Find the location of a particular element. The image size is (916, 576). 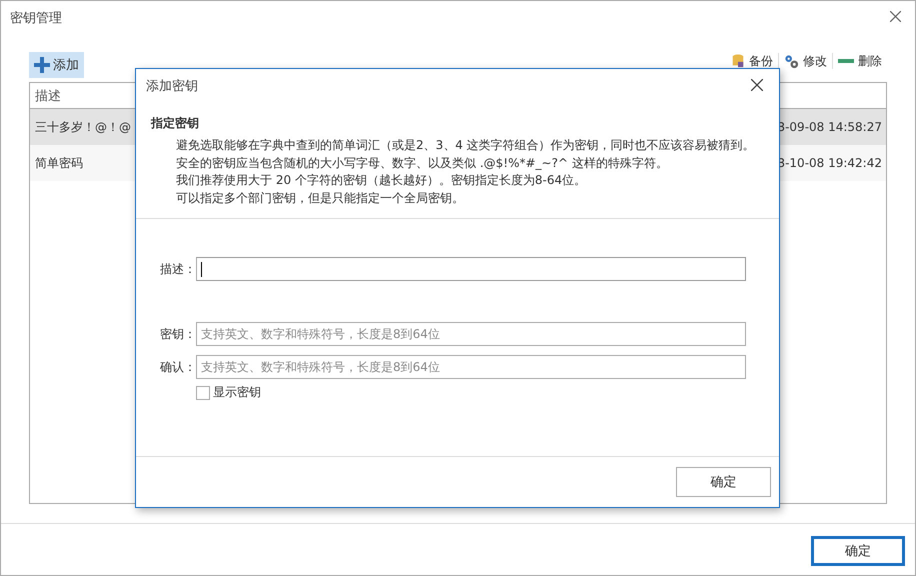

add-button: 添加 is located at coordinates (56, 65).